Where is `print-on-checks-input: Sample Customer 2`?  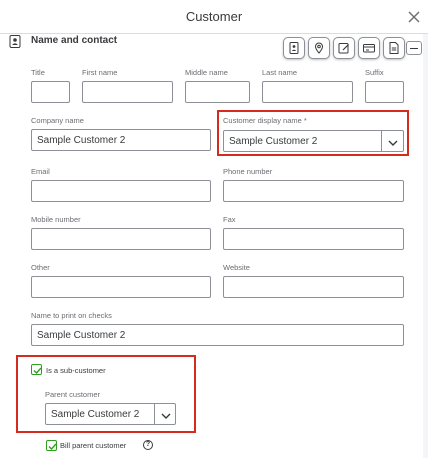
print-on-checks-input: Sample Customer 2 is located at coordinates (217, 335).